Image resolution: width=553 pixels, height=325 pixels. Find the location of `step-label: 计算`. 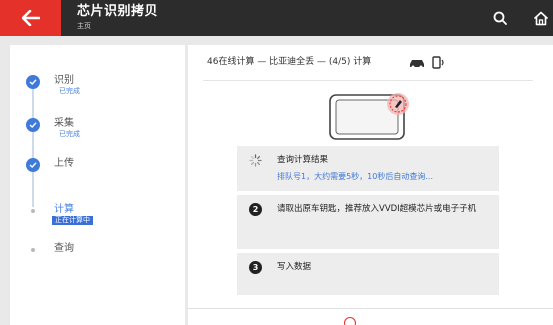

step-label: 计算 is located at coordinates (64, 209).